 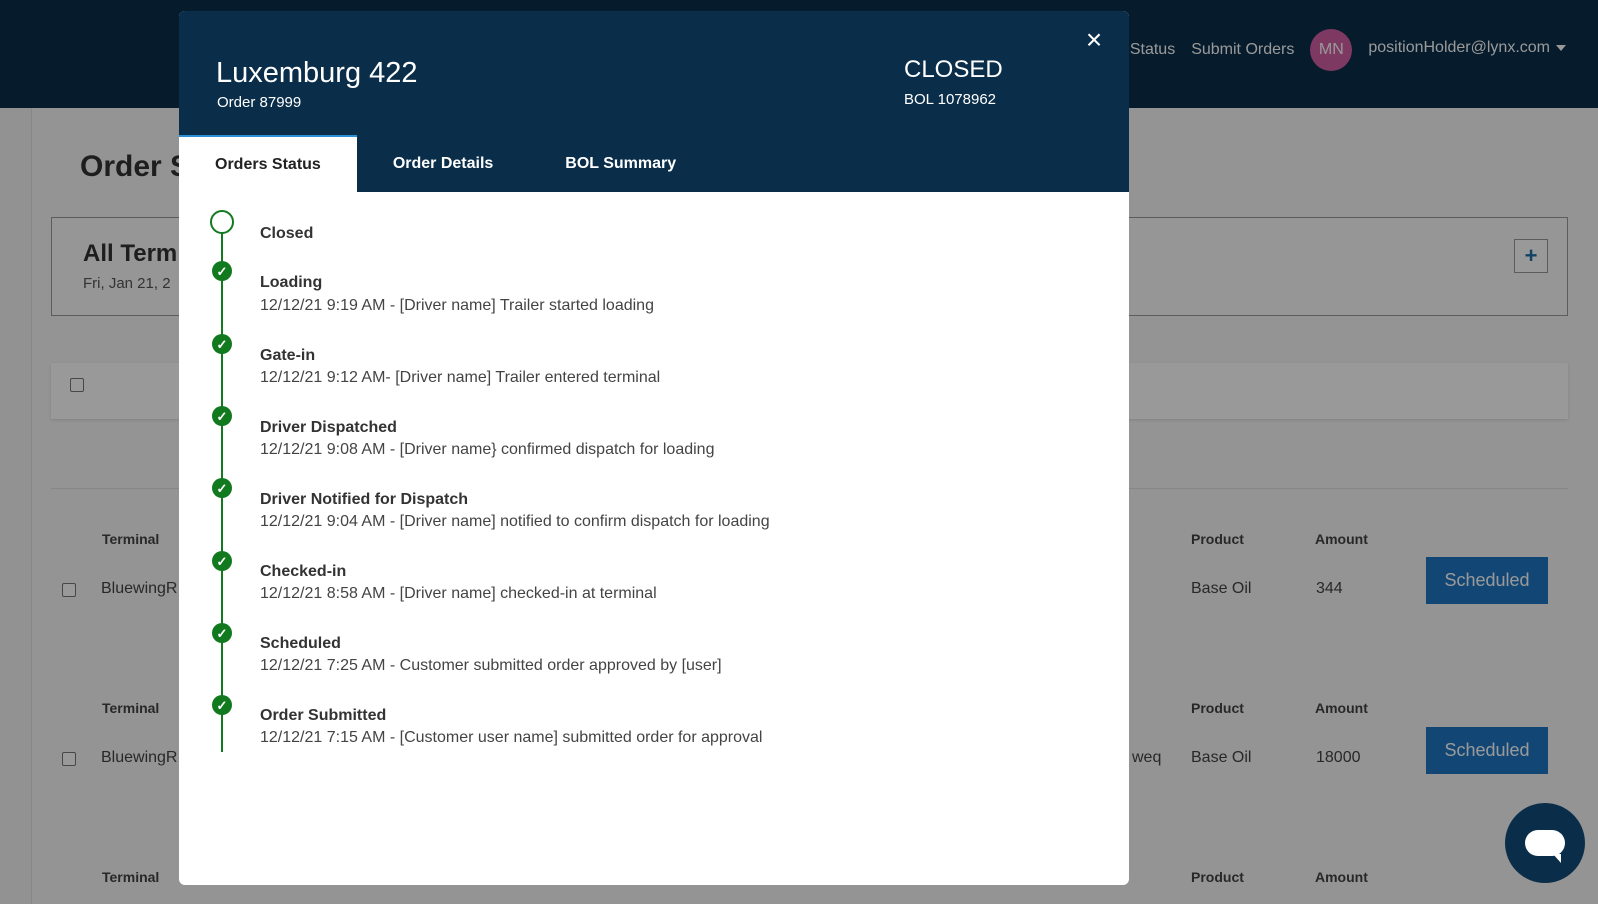 I want to click on timeline-title: Gate-in, so click(x=288, y=355).